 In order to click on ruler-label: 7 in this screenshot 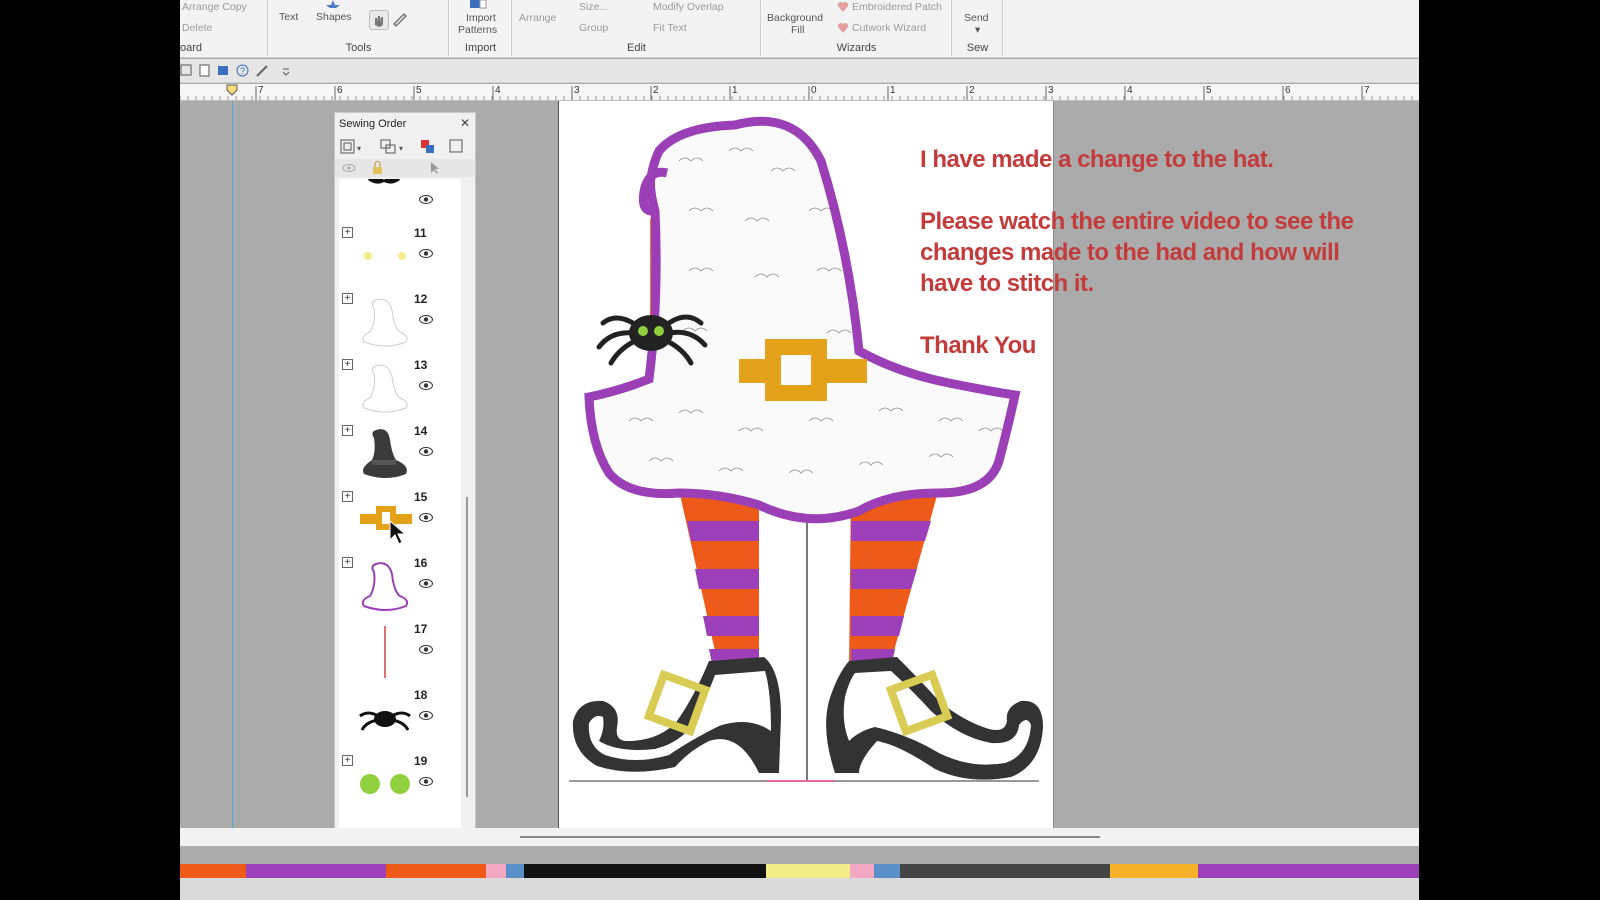, I will do `click(1367, 90)`.